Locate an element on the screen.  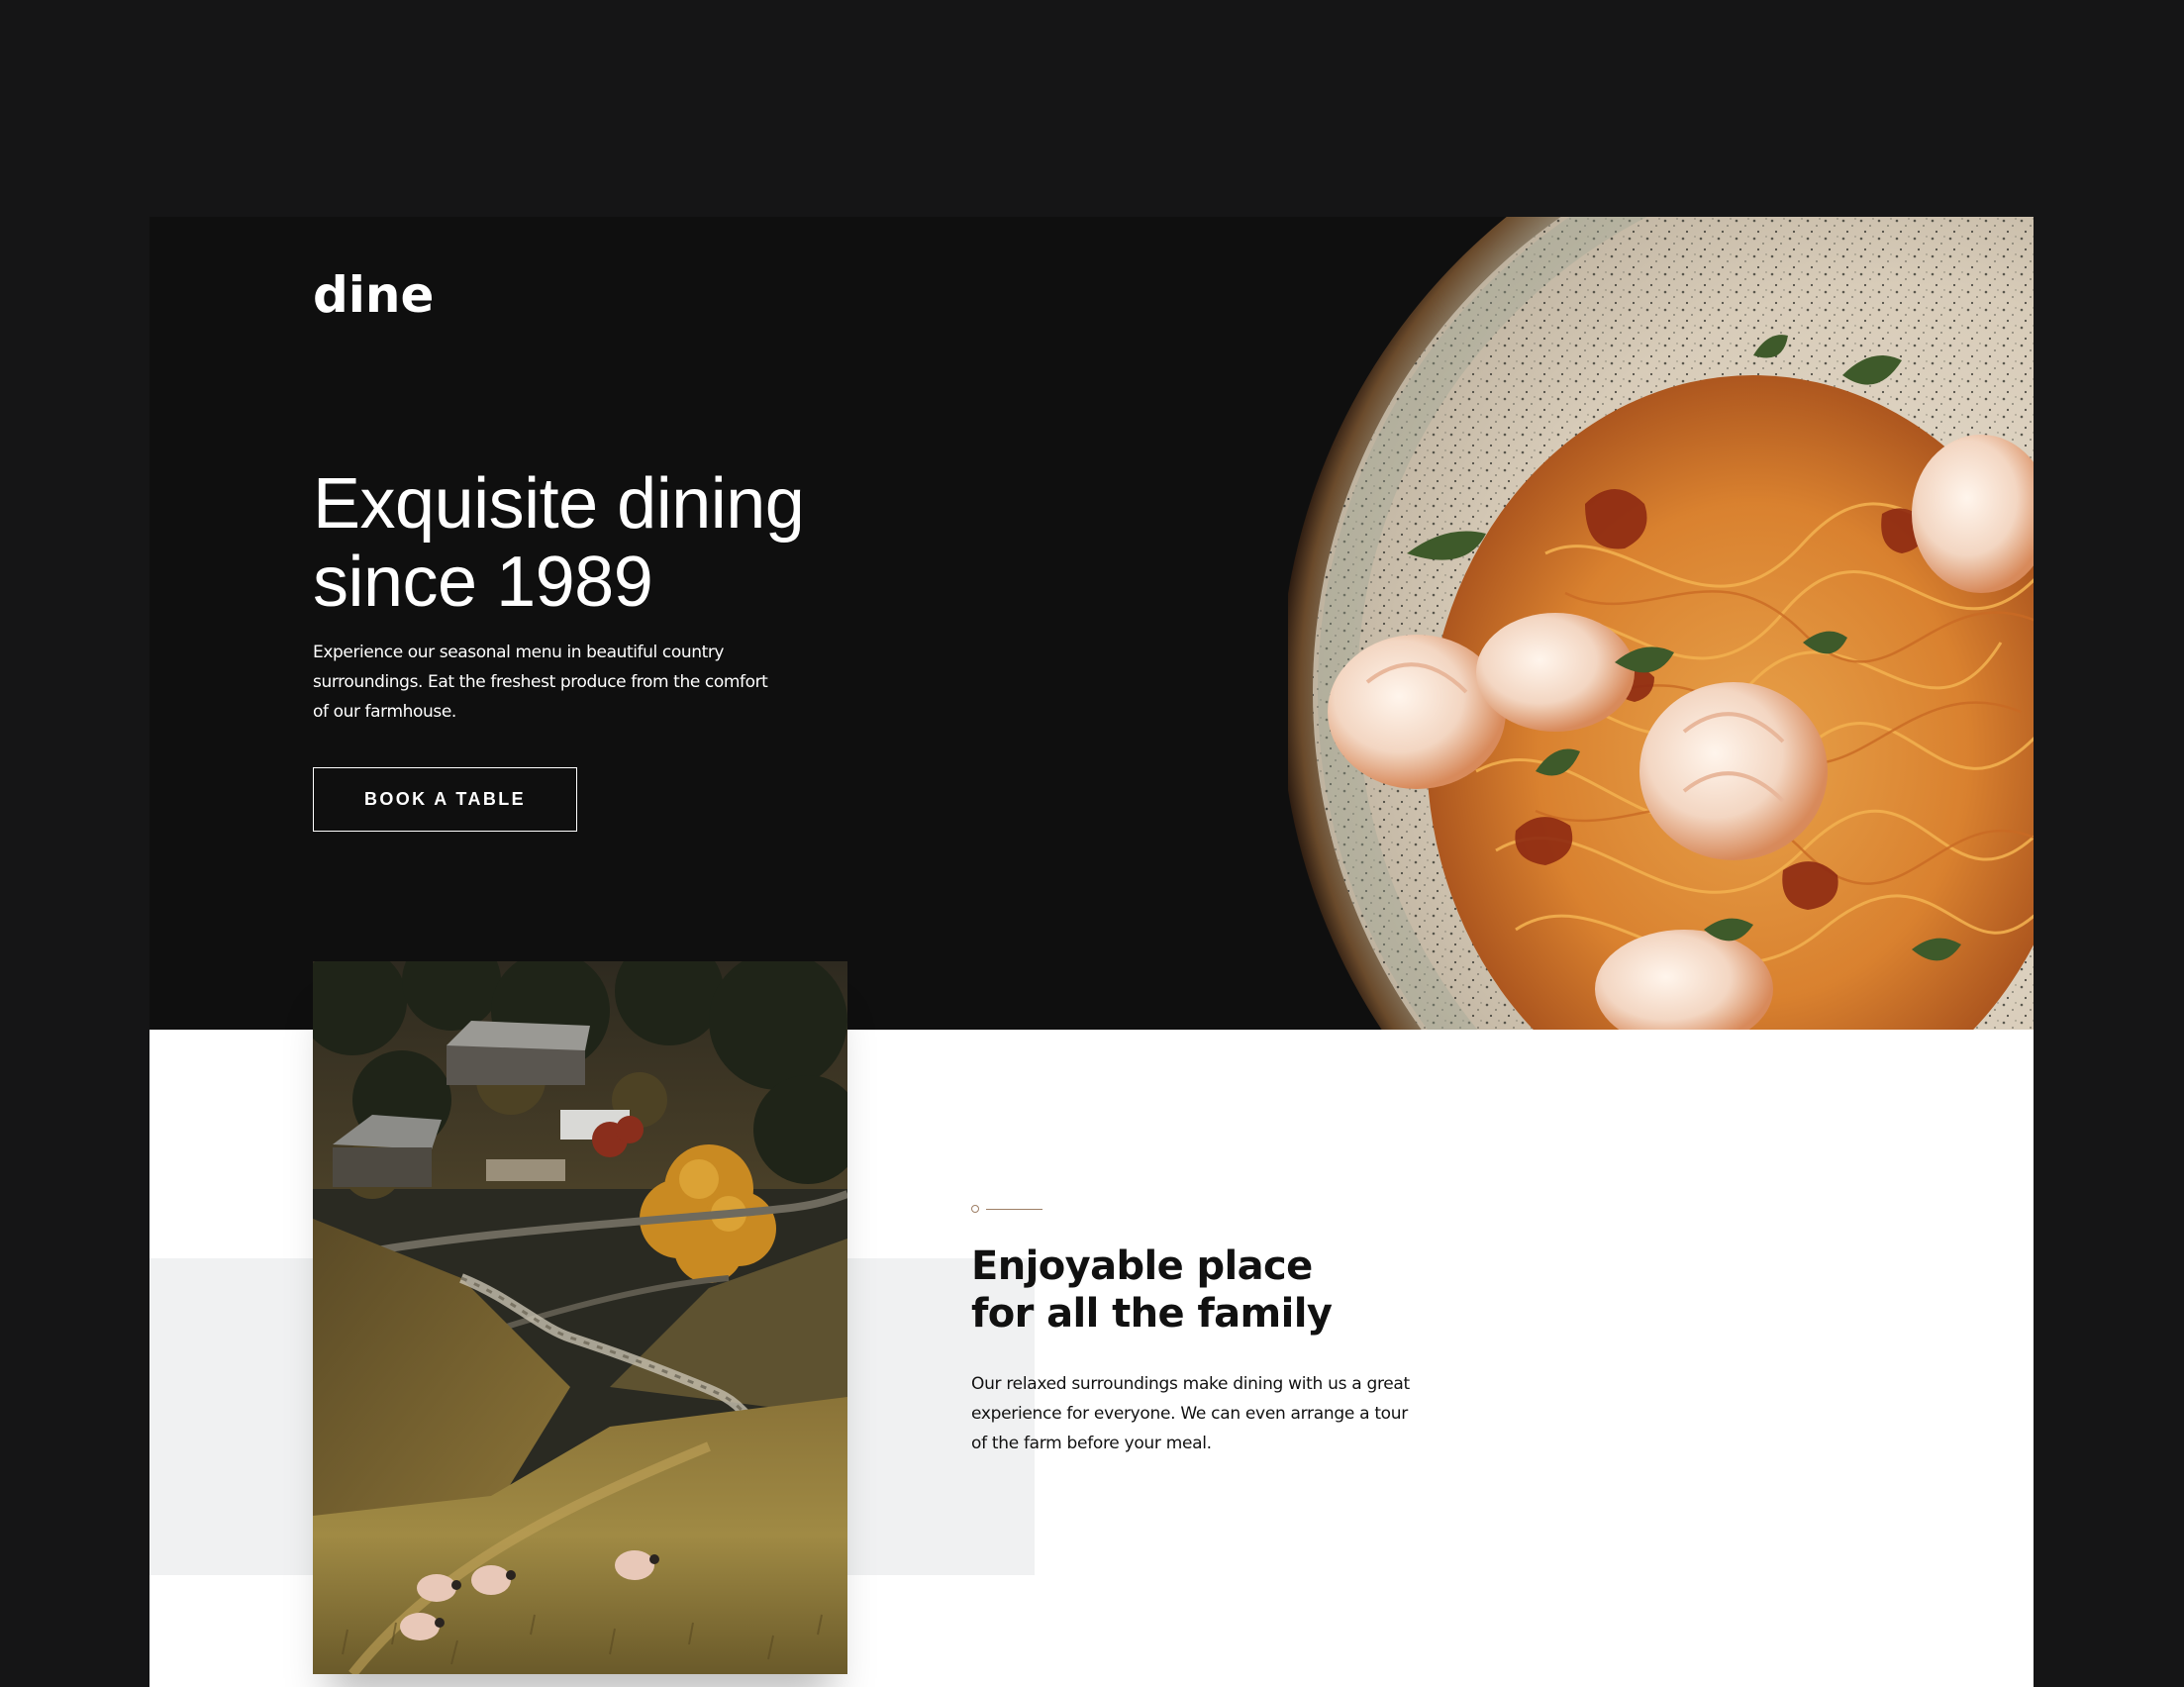
book-a-table-button: BOOK A TABLE is located at coordinates (445, 799).